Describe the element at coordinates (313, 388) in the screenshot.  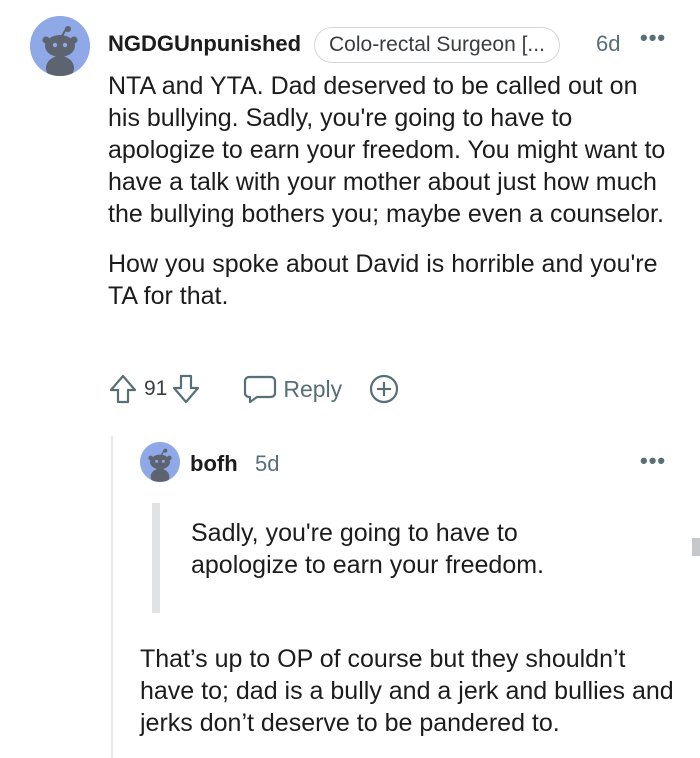
I see `reply-label: Reply` at that location.